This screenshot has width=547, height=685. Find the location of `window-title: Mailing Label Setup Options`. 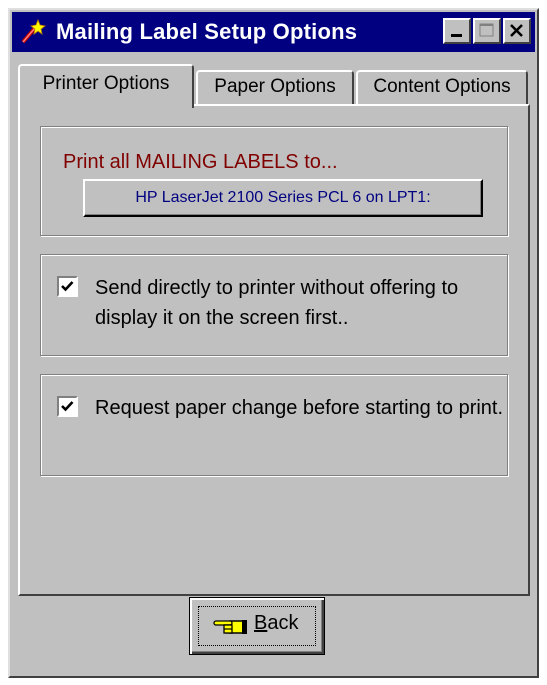

window-title: Mailing Label Setup Options is located at coordinates (207, 31).